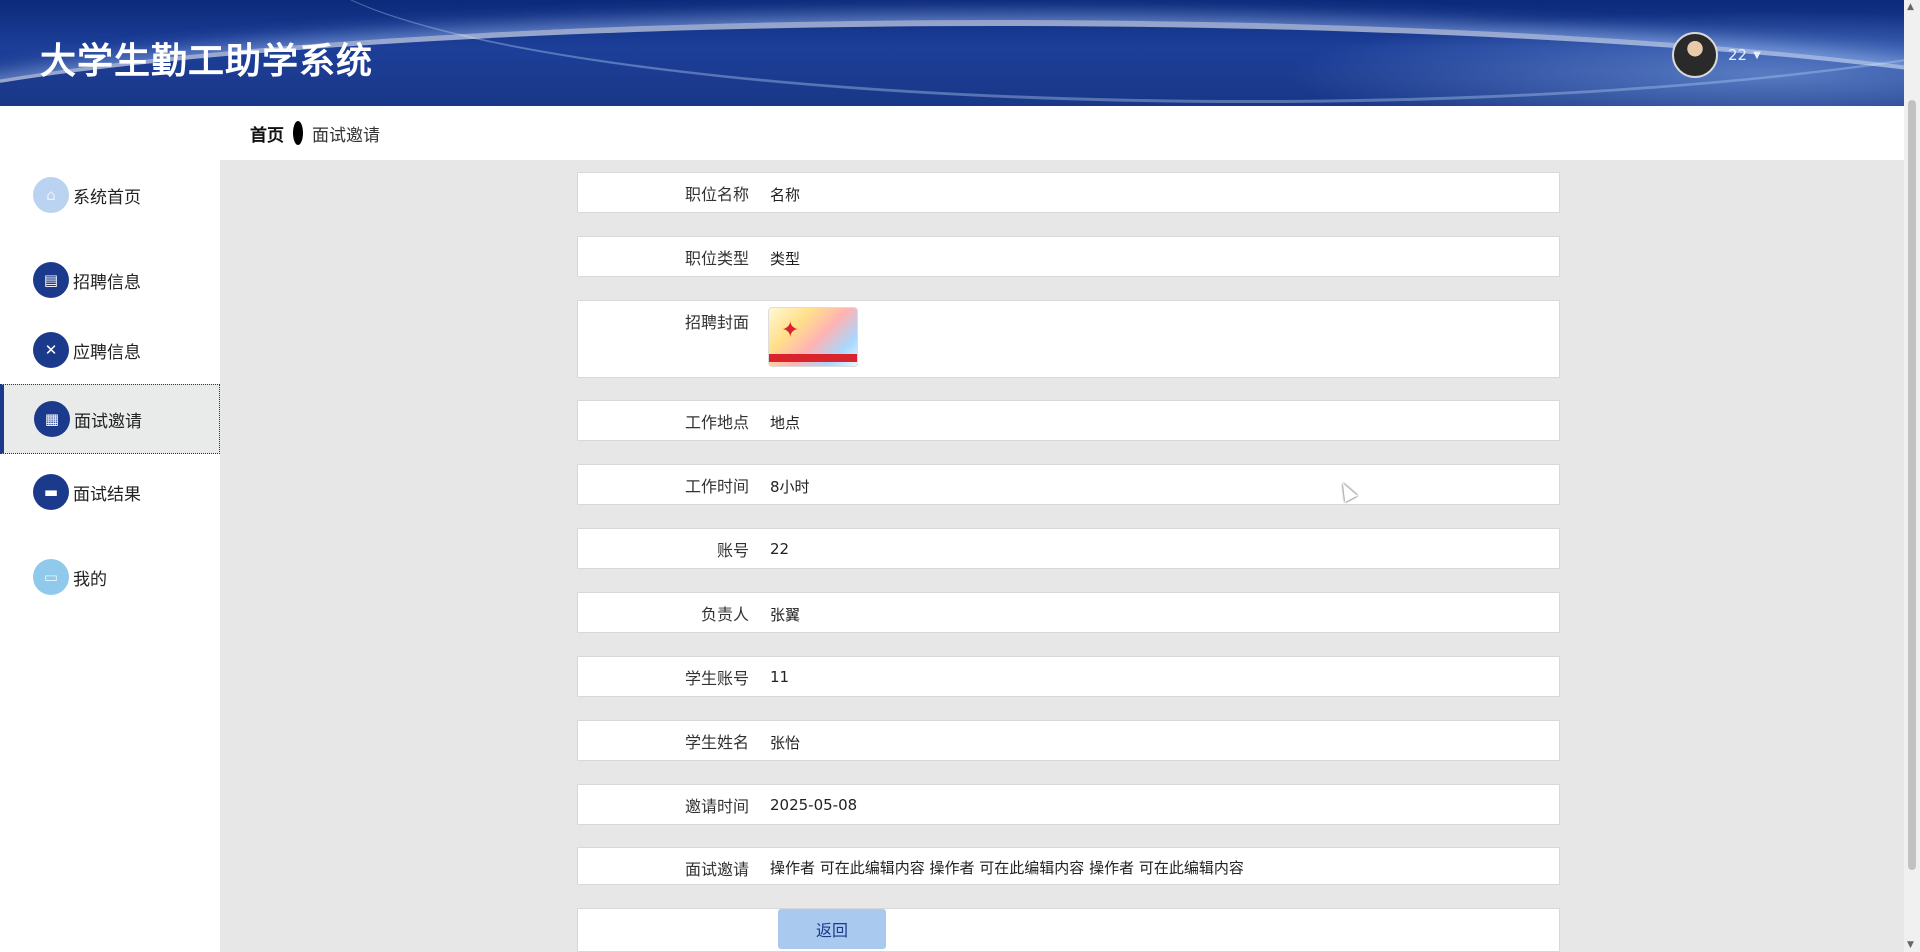 Image resolution: width=1920 pixels, height=952 pixels. I want to click on sidebar-item-recruitment: ▤ 招聘信息, so click(110, 280).